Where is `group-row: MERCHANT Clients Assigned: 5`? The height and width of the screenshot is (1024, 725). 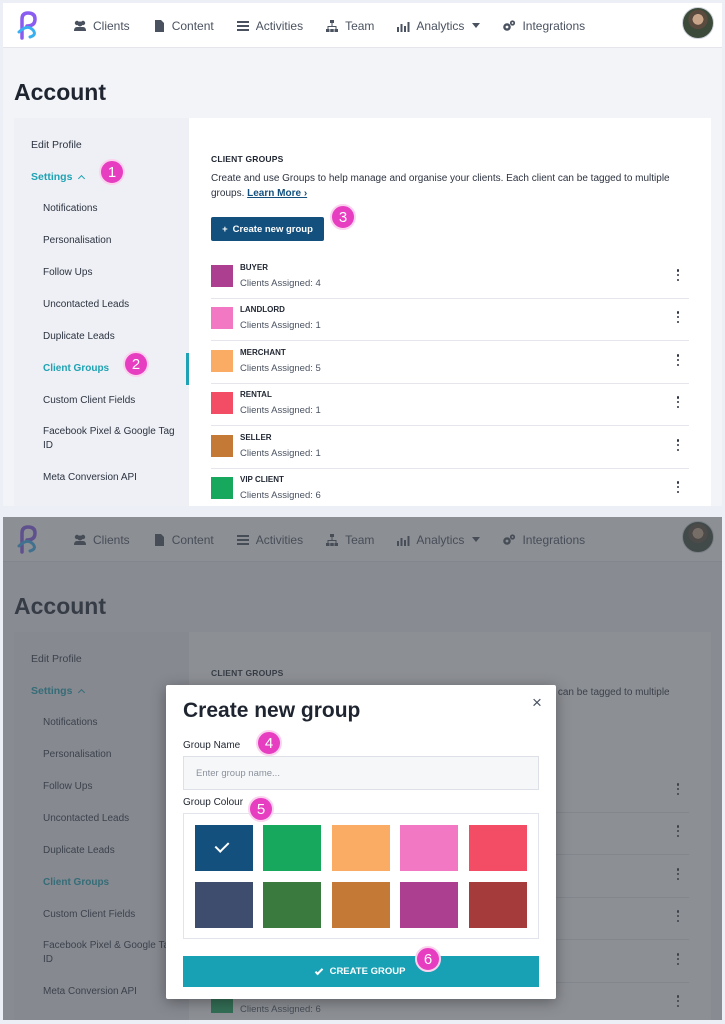 group-row: MERCHANT Clients Assigned: 5 is located at coordinates (450, 363).